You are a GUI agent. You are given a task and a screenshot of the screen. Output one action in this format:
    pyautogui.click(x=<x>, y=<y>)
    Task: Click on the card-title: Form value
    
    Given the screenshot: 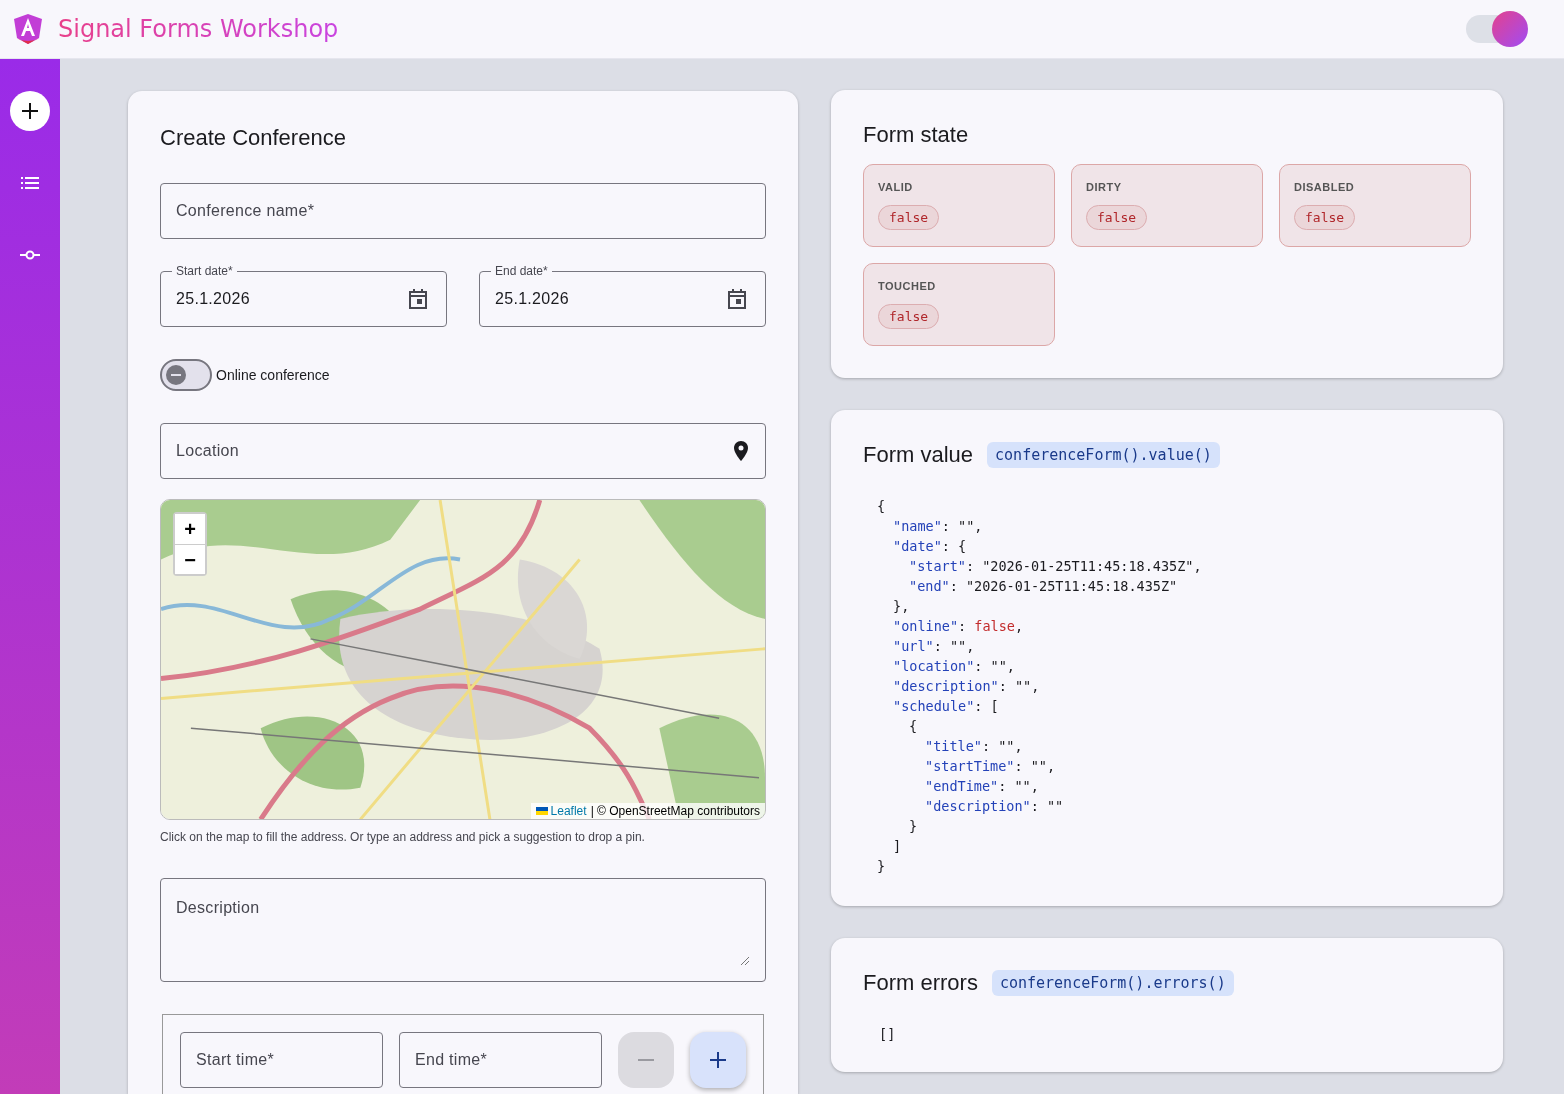 What is the action you would take?
    pyautogui.click(x=918, y=455)
    